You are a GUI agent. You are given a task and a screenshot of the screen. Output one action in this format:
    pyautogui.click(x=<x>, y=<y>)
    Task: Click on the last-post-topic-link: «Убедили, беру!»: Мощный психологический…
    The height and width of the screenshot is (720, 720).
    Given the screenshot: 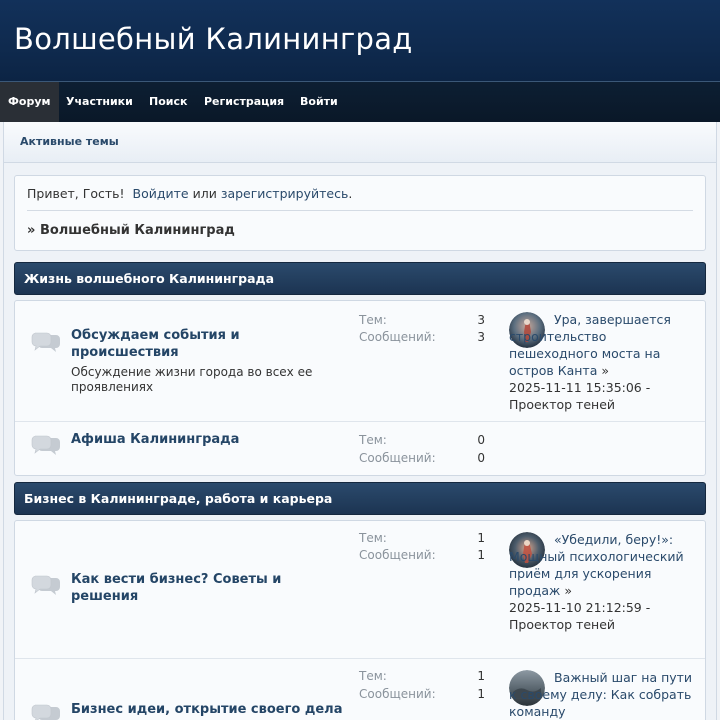 What is the action you would take?
    pyautogui.click(x=596, y=565)
    